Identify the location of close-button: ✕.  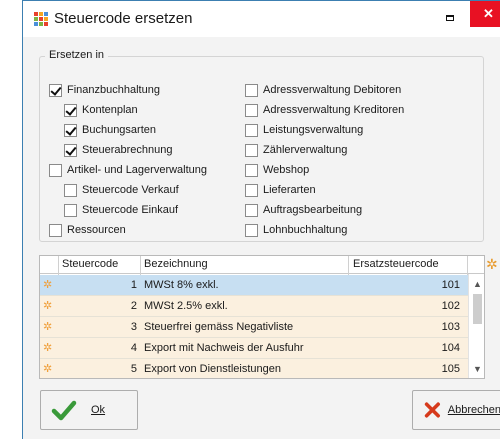
(485, 14).